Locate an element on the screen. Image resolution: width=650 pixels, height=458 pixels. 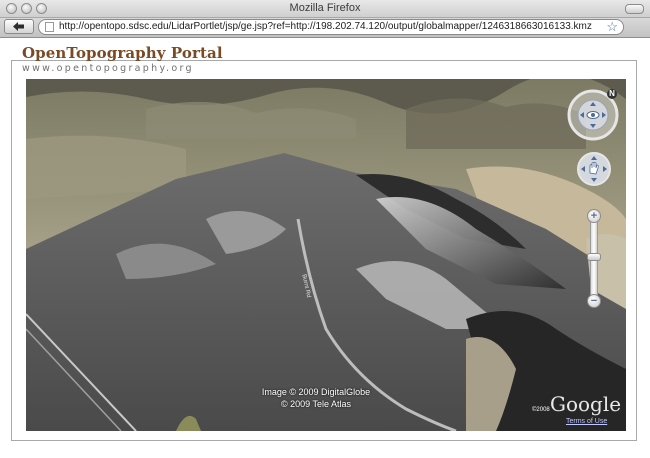
north-button: N is located at coordinates (612, 94).